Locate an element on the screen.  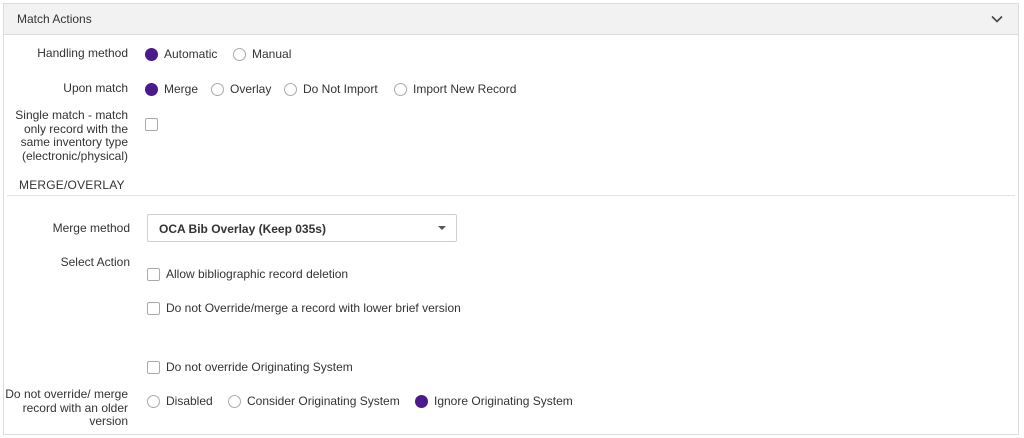
section-divider is located at coordinates (511, 195).